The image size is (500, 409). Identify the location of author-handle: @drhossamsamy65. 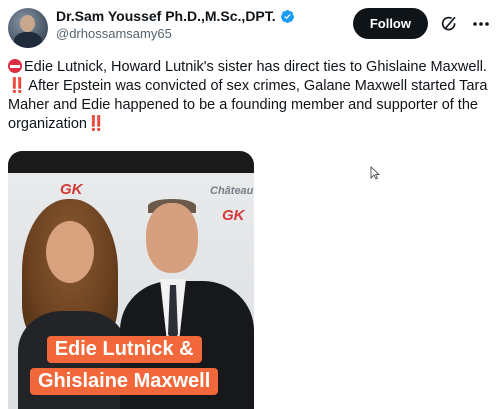
(175, 33).